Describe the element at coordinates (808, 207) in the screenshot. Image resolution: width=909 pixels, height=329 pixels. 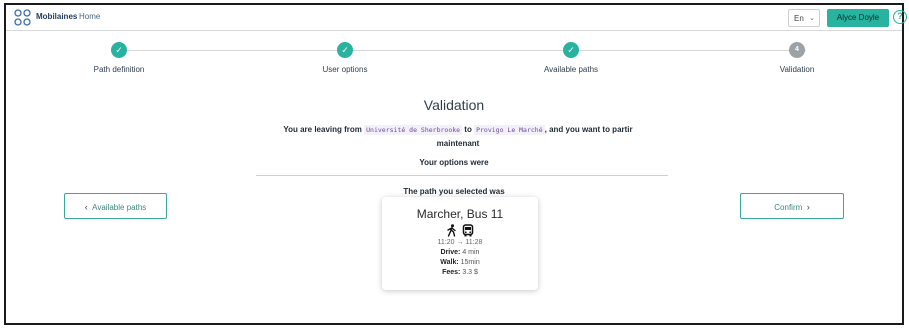
I see `chevron-right-icon: ›` at that location.